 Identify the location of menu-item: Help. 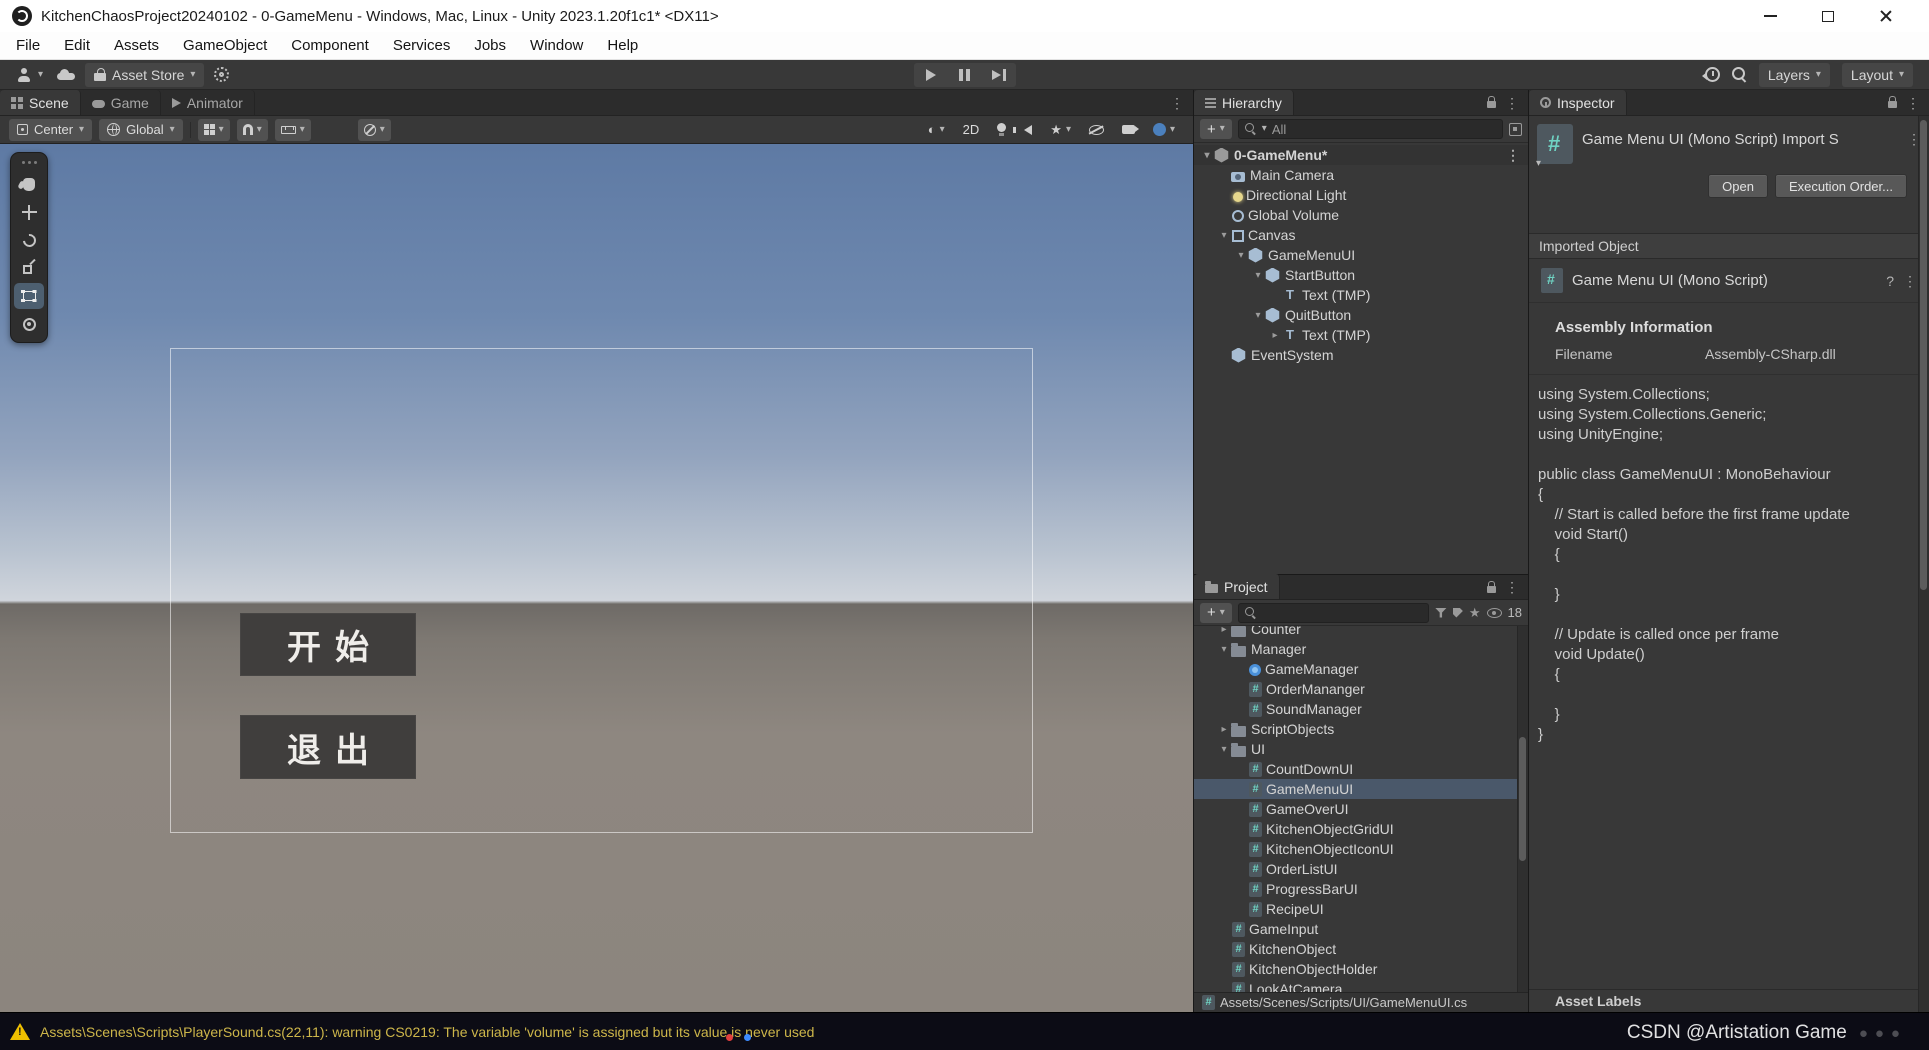
(622, 46).